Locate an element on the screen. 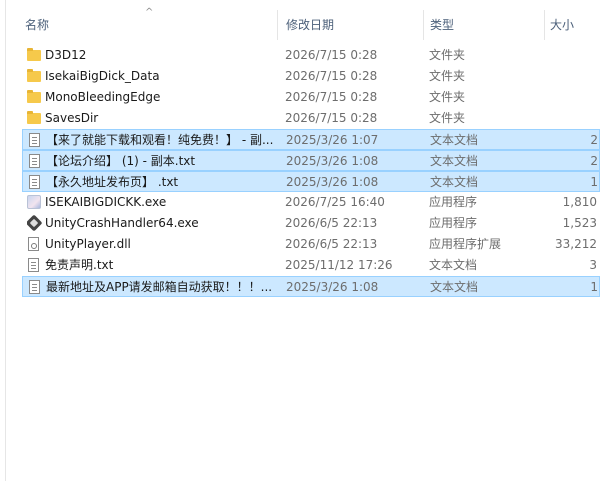  file-type: 应用程序扩展 is located at coordinates (465, 244).